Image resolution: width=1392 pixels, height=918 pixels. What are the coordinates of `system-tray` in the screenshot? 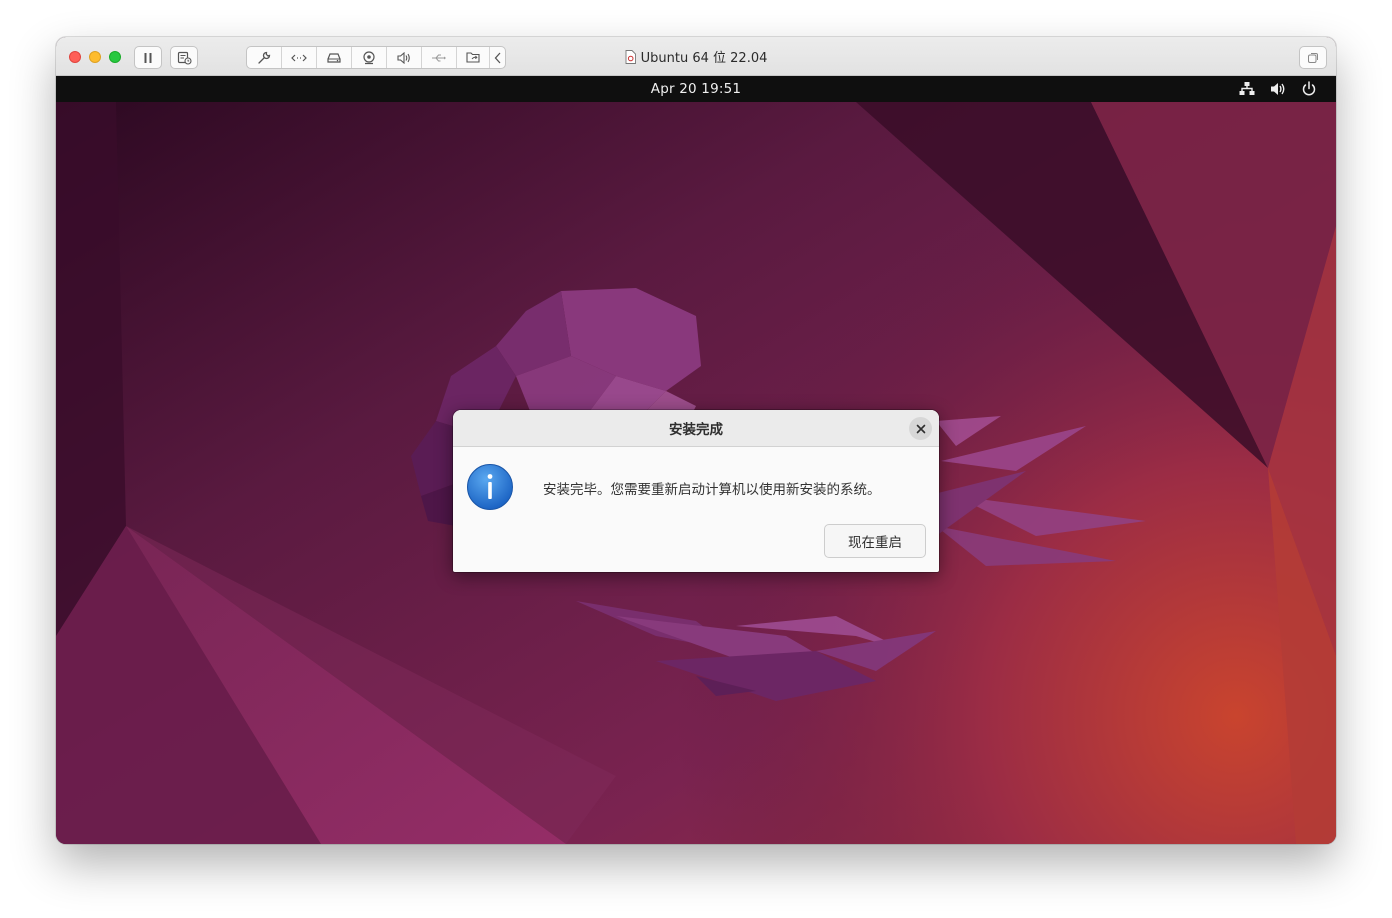 It's located at (1278, 89).